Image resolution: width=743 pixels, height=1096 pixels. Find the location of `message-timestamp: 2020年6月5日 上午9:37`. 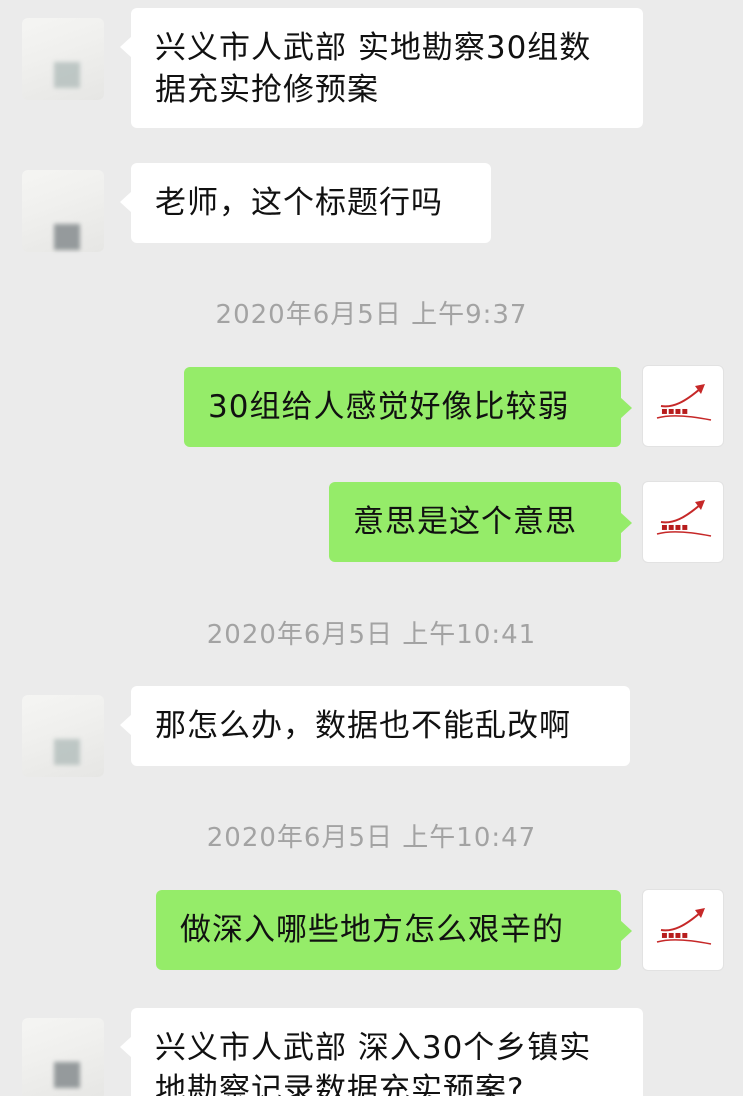

message-timestamp: 2020年6月5日 上午9:37 is located at coordinates (371, 315).